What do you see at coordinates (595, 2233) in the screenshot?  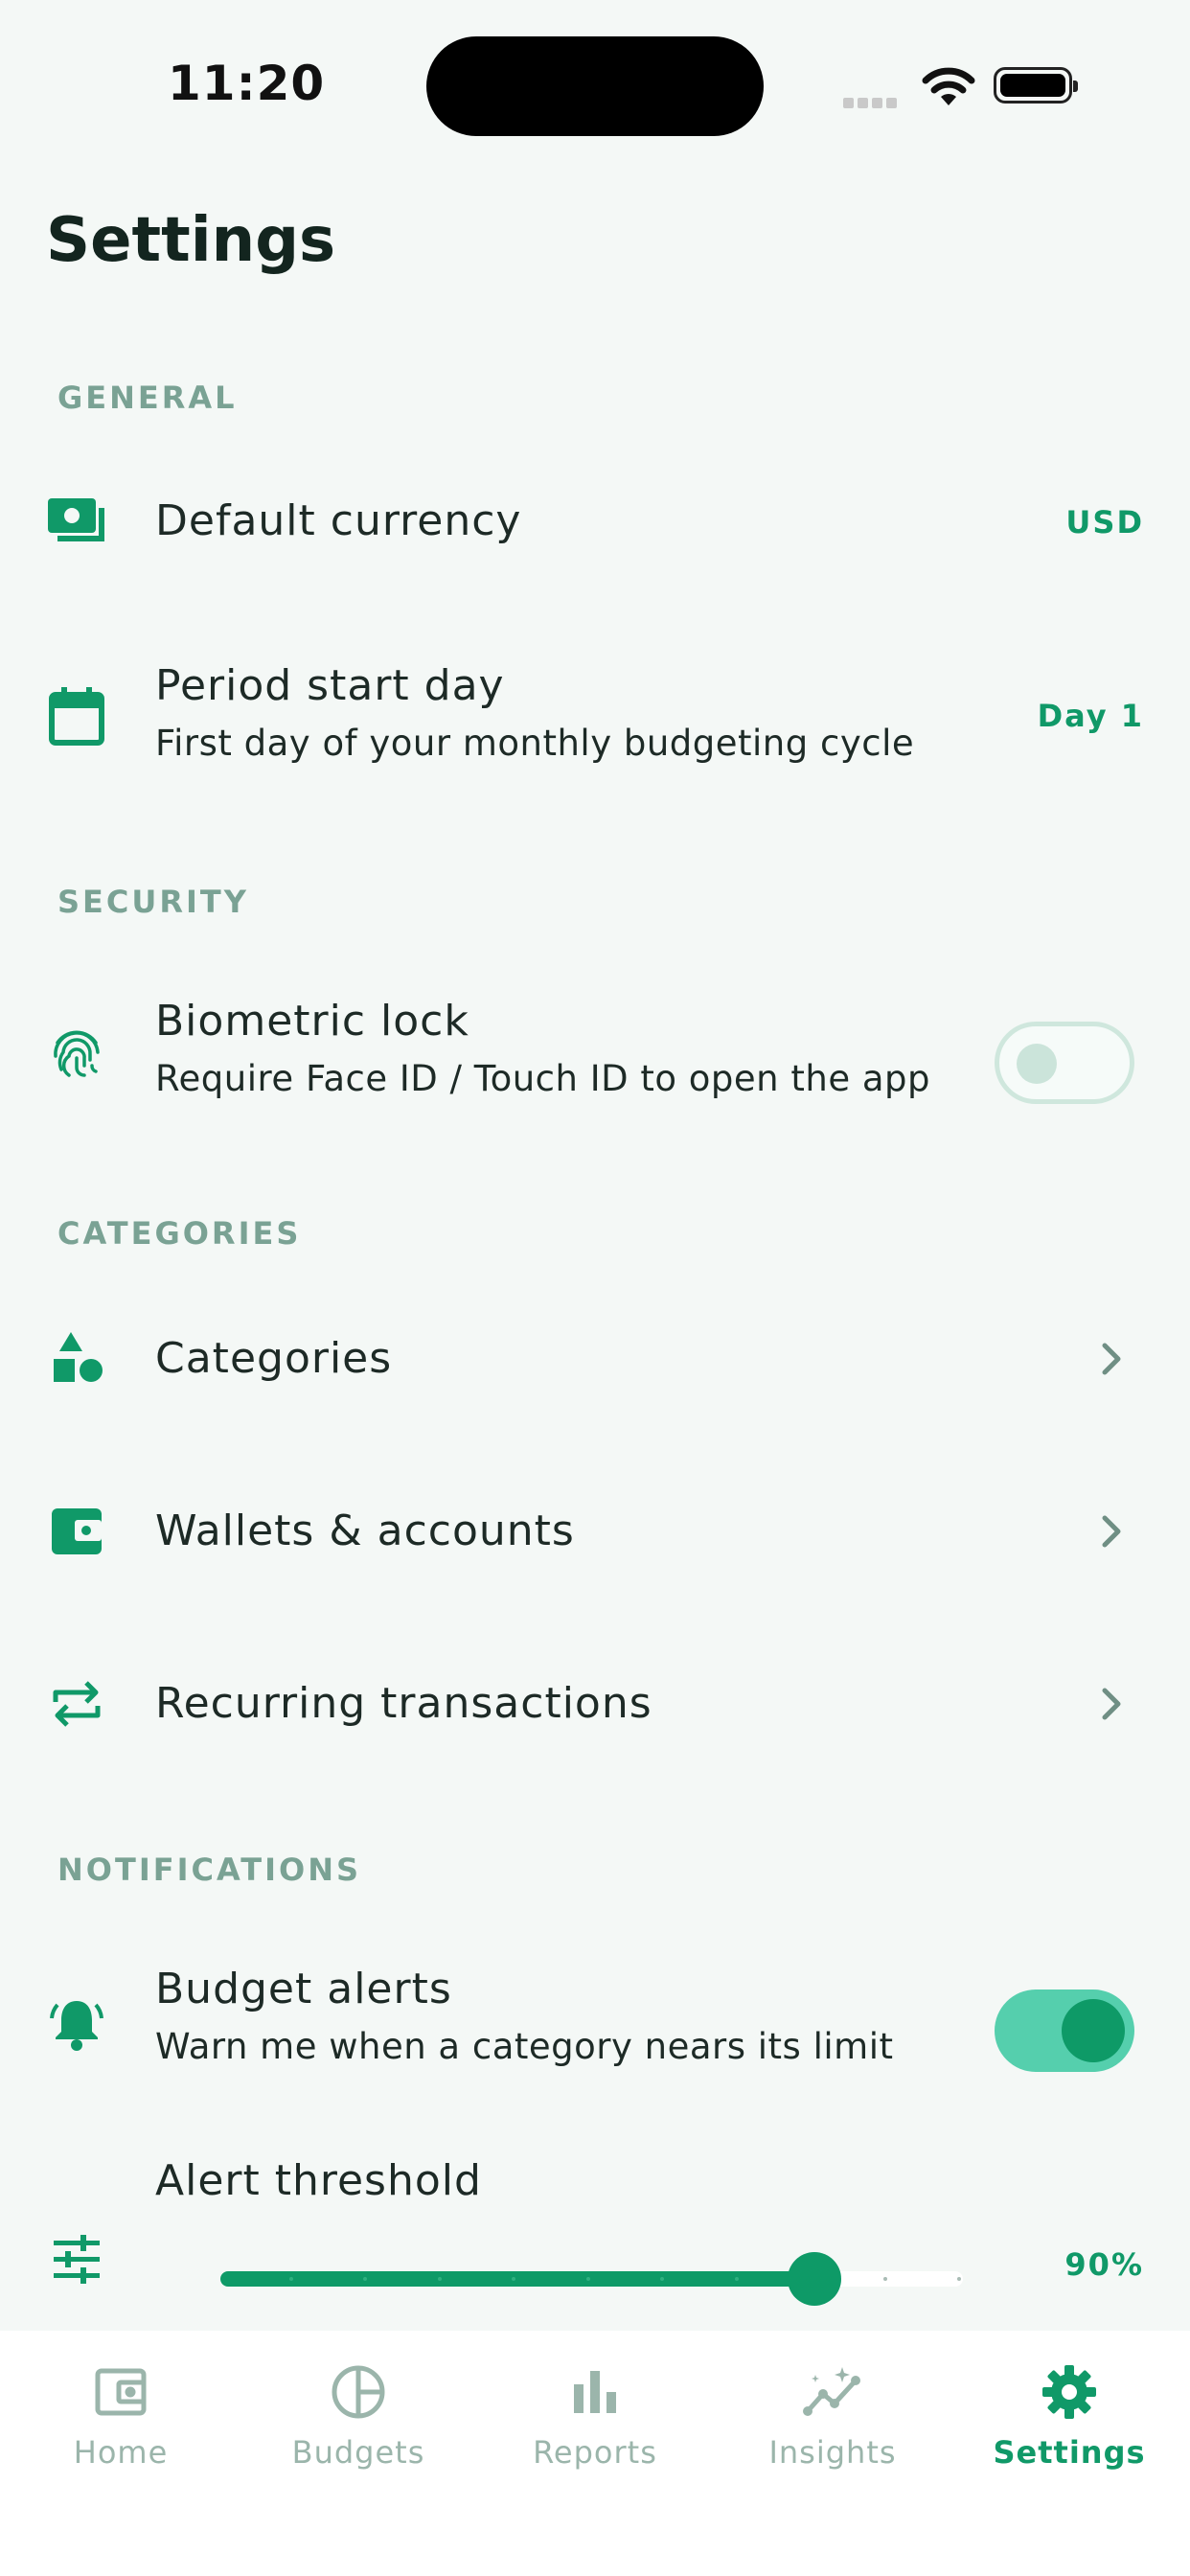 I see `alert-threshold-row: Alert threshold 90%` at bounding box center [595, 2233].